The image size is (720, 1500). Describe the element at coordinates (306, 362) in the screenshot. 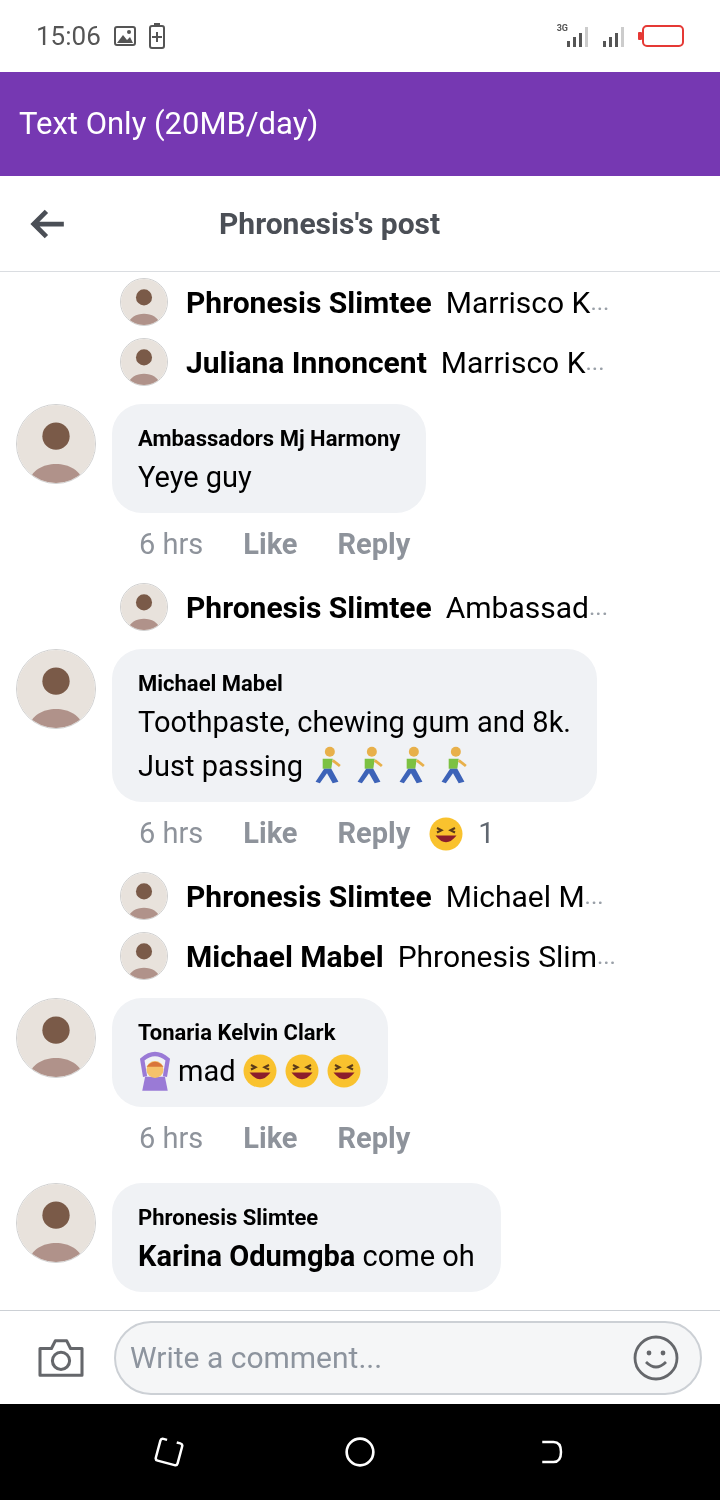

I see `reply-author: Juliana Innoncent` at that location.